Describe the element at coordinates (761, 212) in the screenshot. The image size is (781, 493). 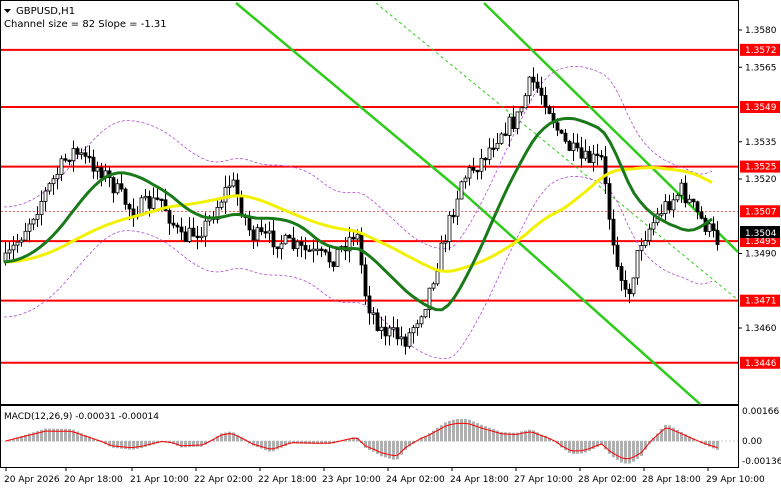
I see `bid-price-label: 1.3507` at that location.